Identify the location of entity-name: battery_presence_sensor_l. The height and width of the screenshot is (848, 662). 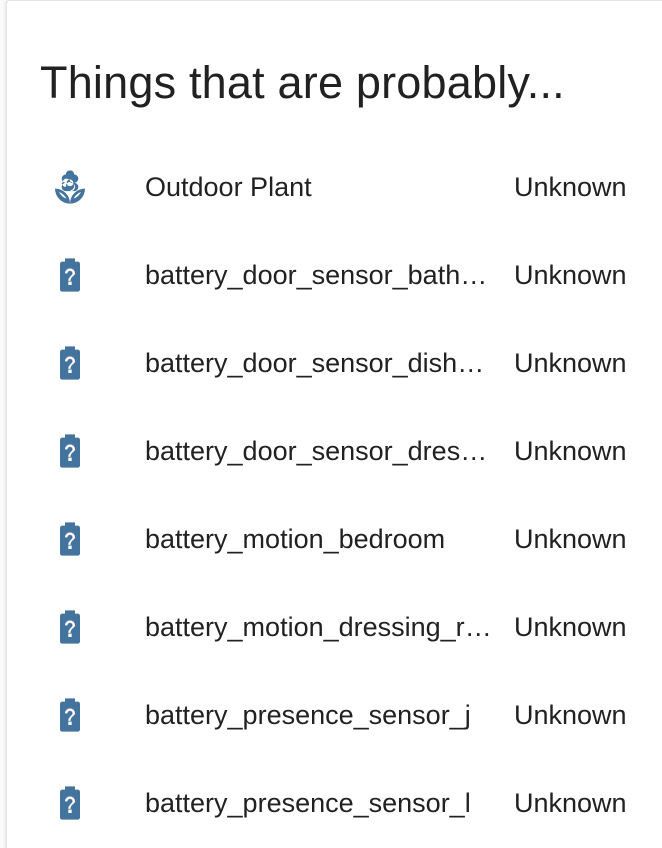
(319, 803).